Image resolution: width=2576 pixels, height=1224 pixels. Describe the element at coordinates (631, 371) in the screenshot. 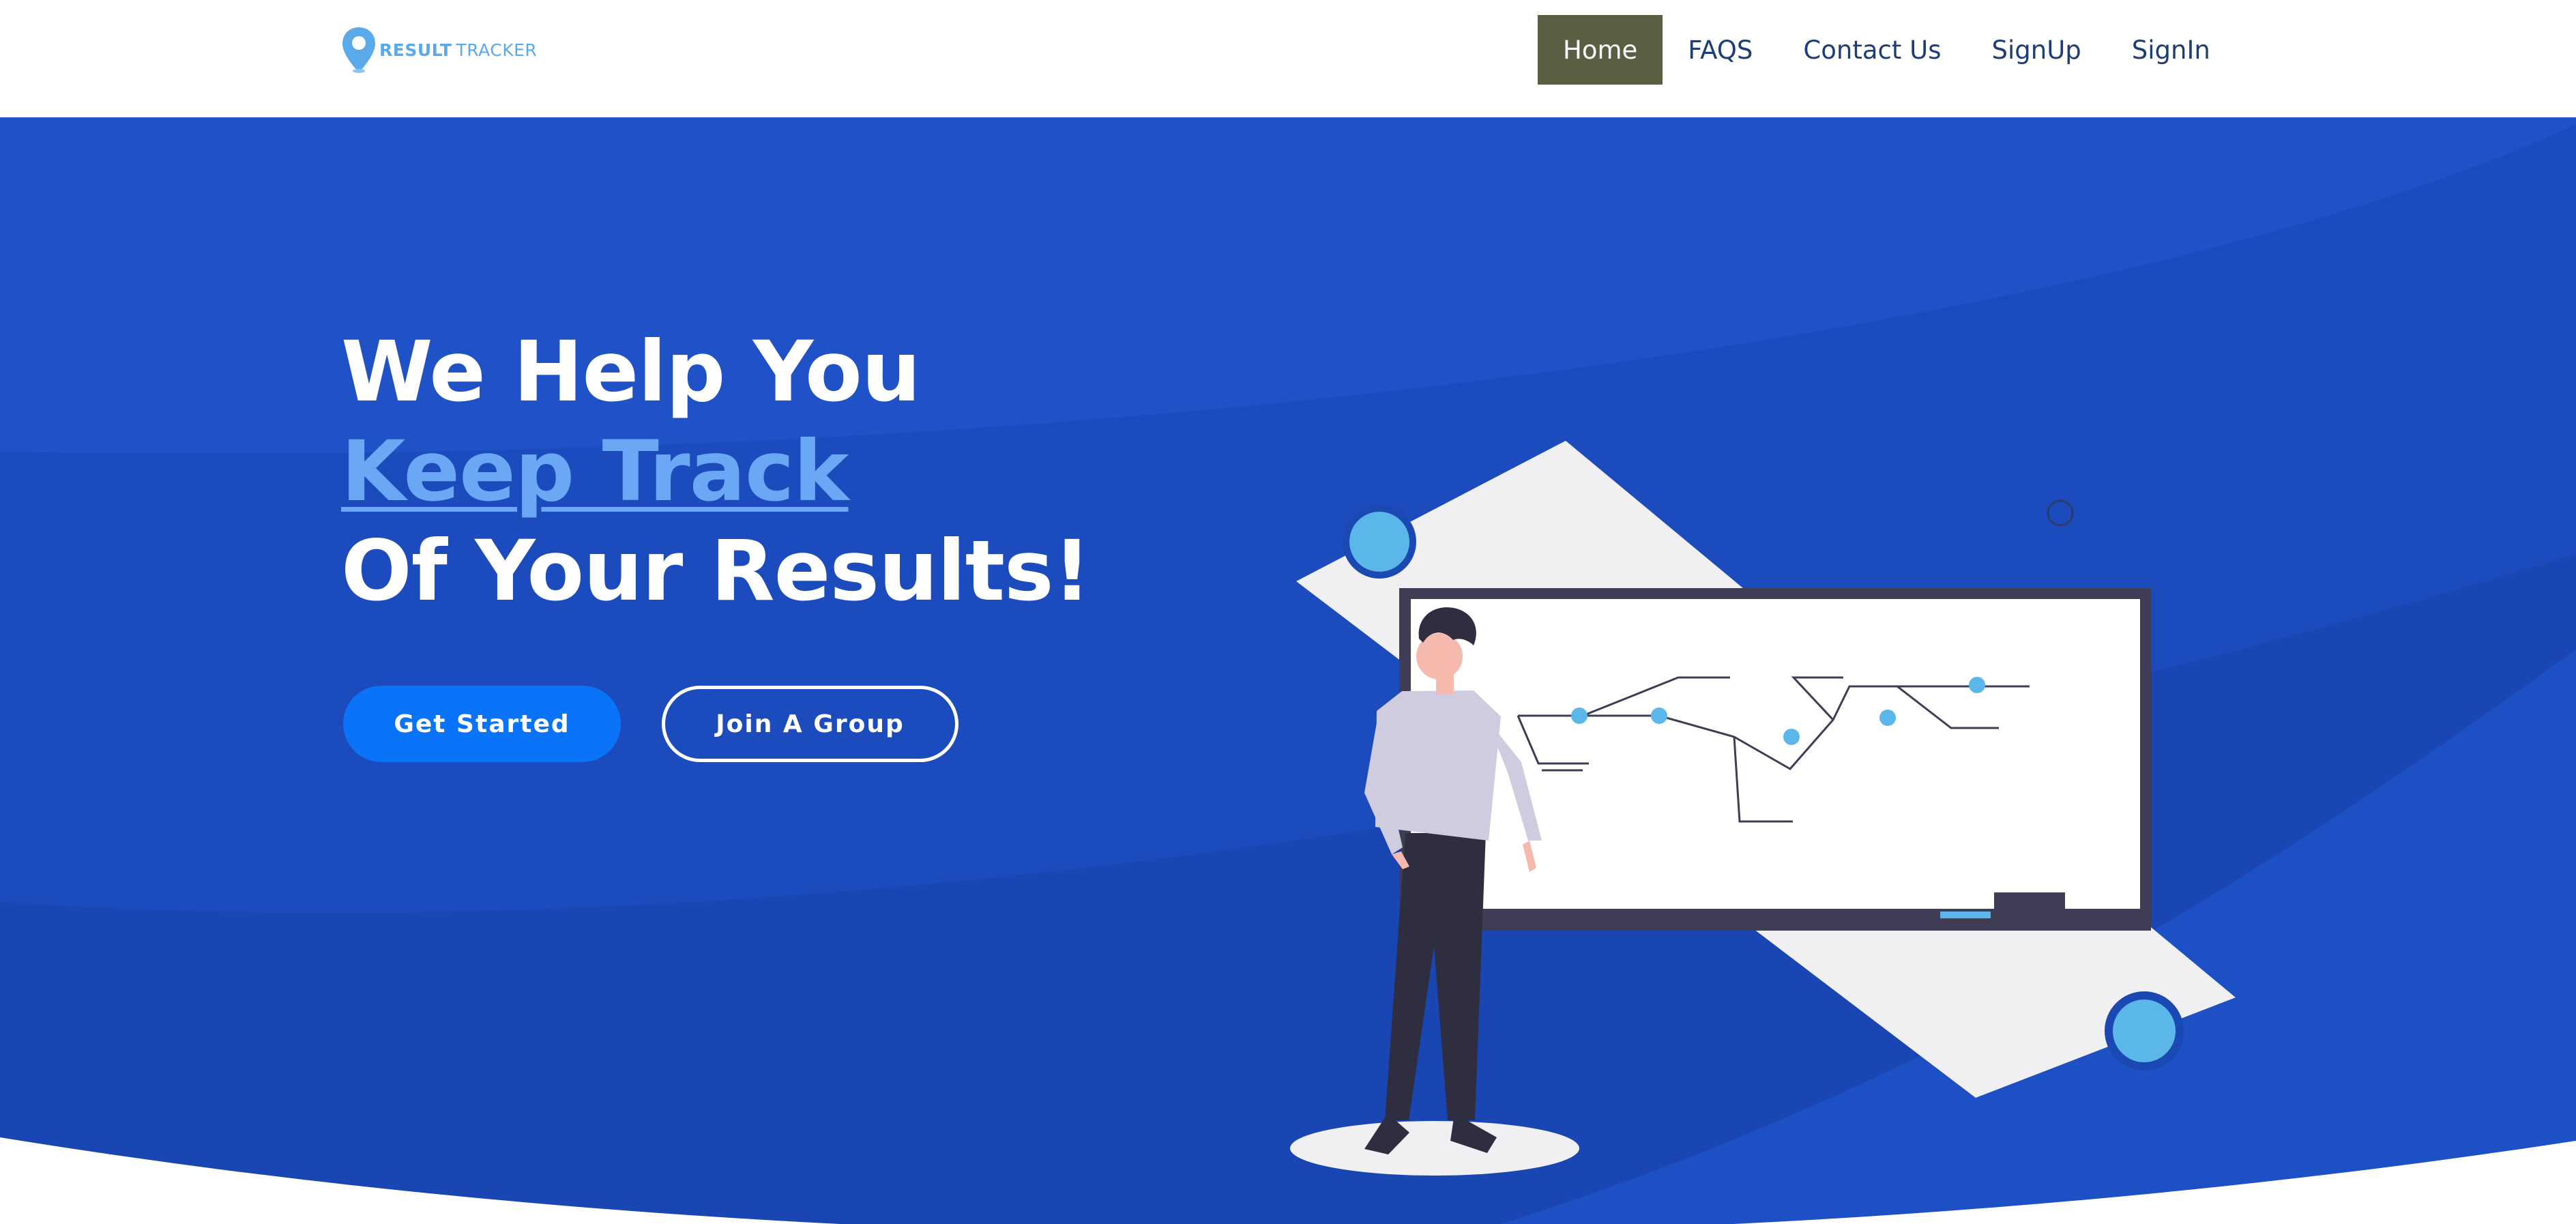

I see `headline-line-1: We Help You` at that location.